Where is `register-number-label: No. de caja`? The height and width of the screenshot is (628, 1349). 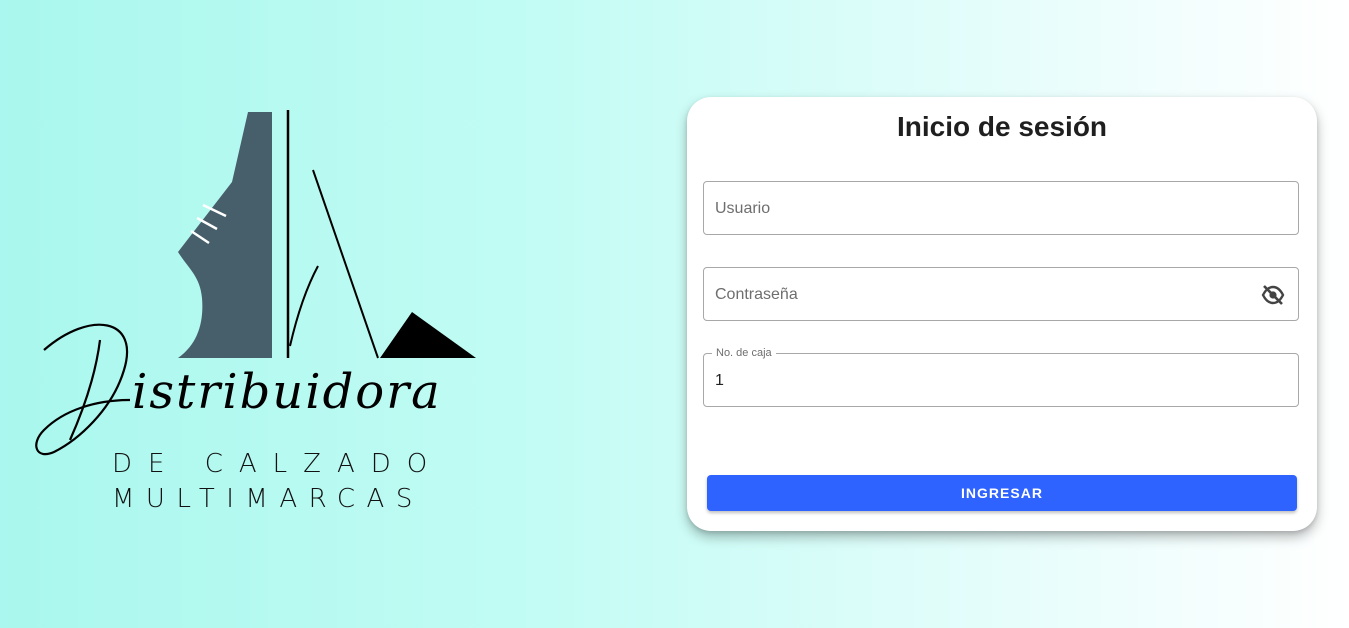 register-number-label: No. de caja is located at coordinates (744, 353).